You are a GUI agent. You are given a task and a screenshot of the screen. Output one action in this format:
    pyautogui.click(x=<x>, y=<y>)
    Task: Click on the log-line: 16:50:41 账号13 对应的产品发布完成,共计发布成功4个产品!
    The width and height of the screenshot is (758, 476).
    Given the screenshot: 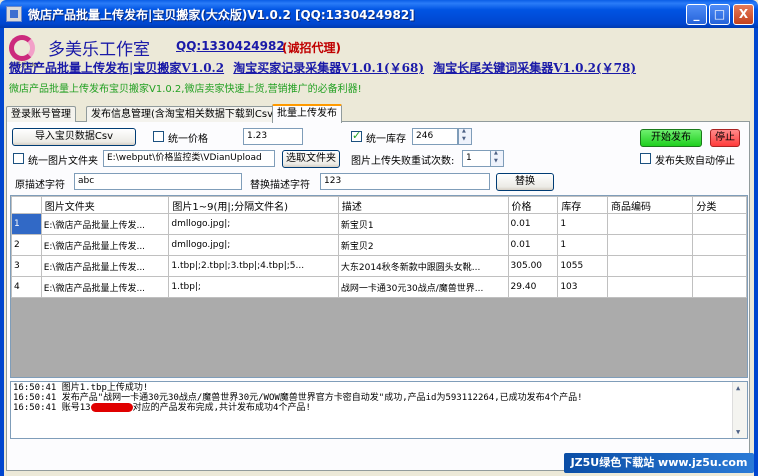 What is the action you would take?
    pyautogui.click(x=162, y=408)
    